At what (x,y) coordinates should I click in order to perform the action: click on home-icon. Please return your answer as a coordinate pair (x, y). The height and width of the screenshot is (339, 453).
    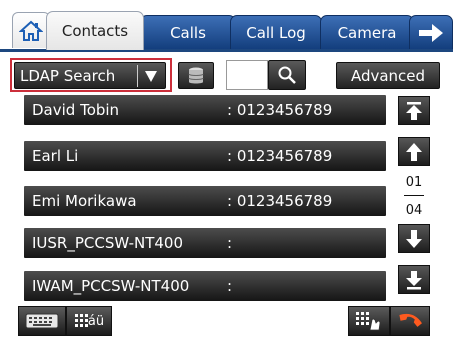
    Looking at the image, I should click on (31, 30).